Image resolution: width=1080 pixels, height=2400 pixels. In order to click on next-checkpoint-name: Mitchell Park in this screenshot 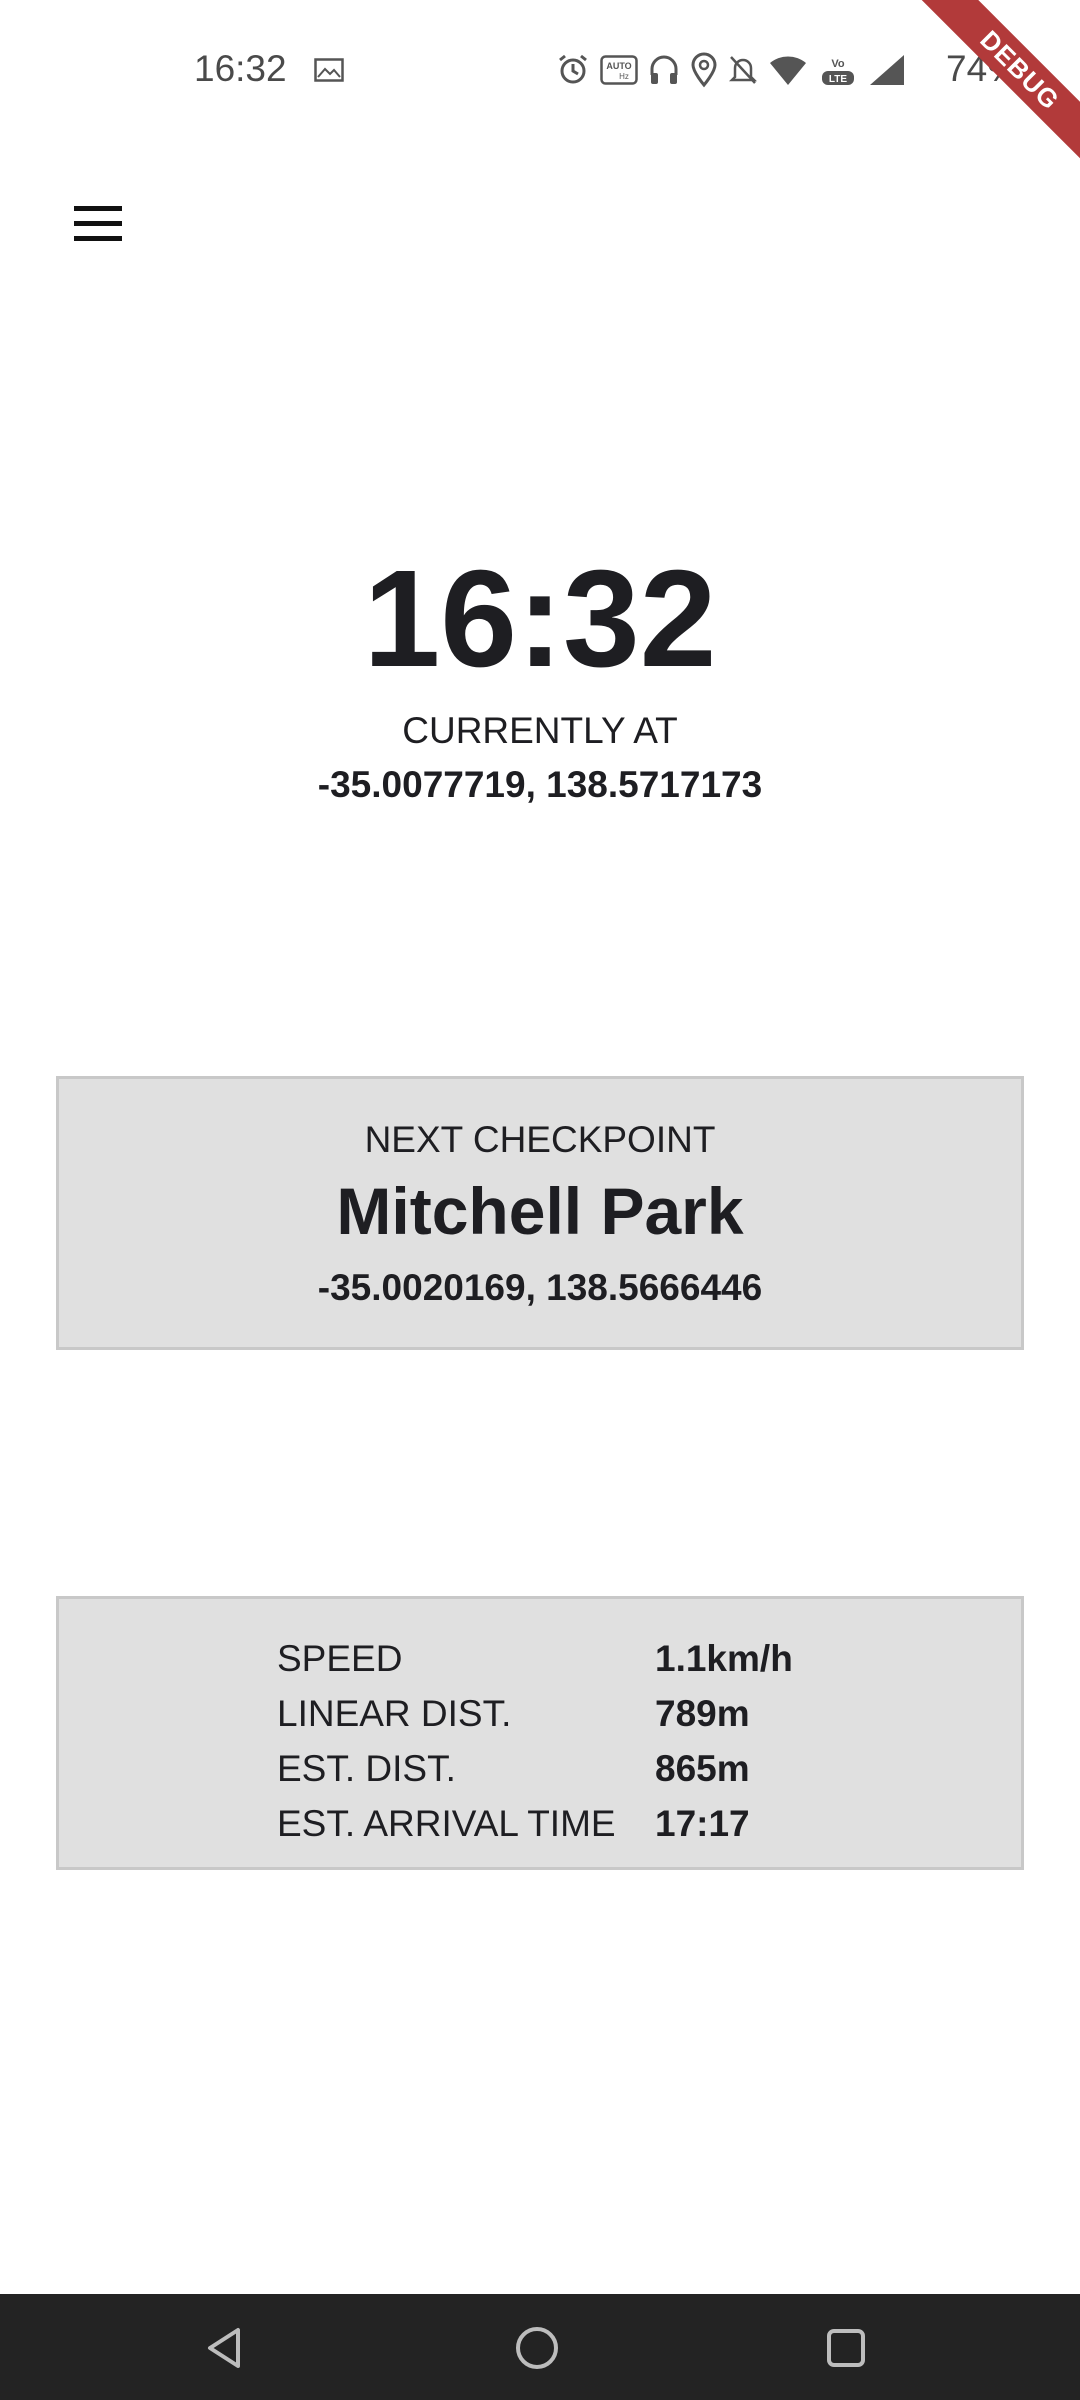, I will do `click(540, 1211)`.